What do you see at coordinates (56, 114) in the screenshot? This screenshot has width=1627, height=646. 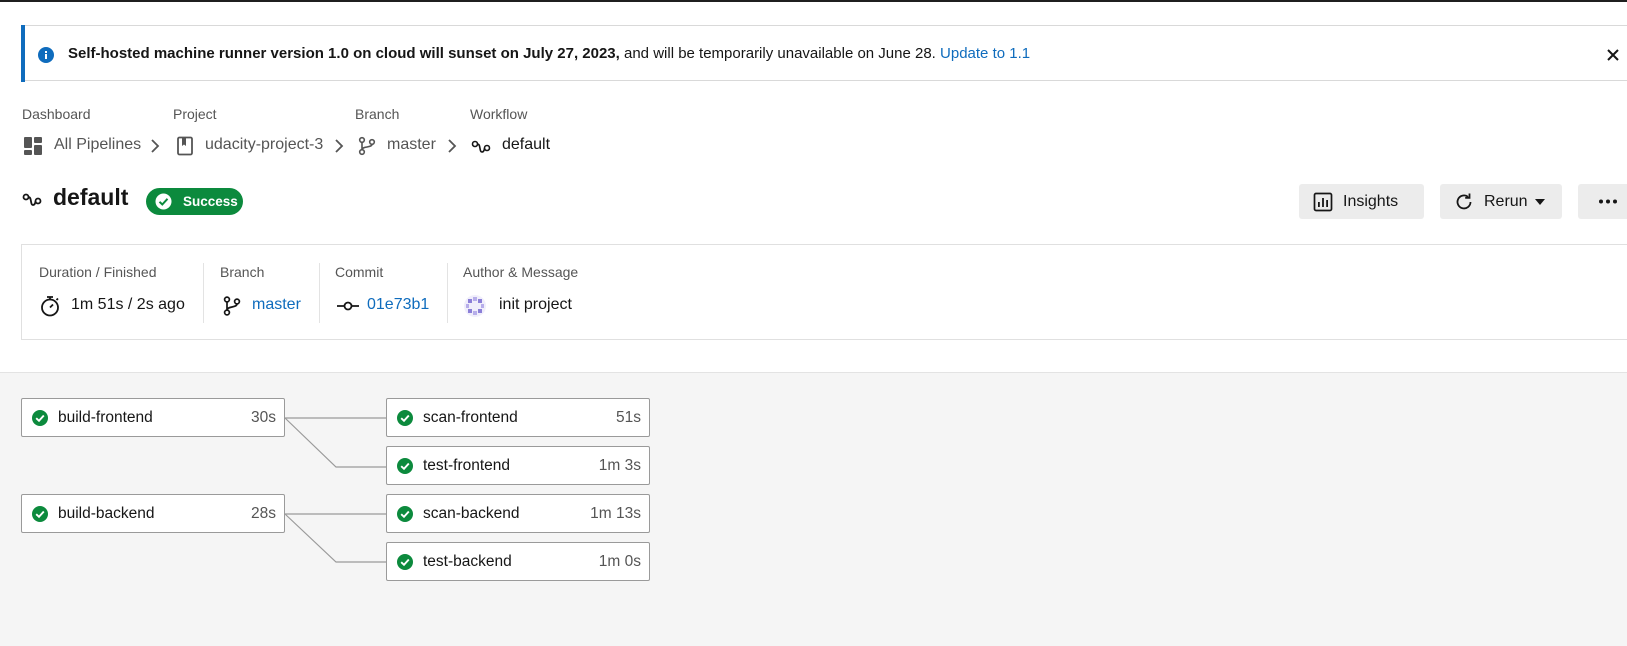 I see `breadcrumb-dashboard-label: Dashboard` at bounding box center [56, 114].